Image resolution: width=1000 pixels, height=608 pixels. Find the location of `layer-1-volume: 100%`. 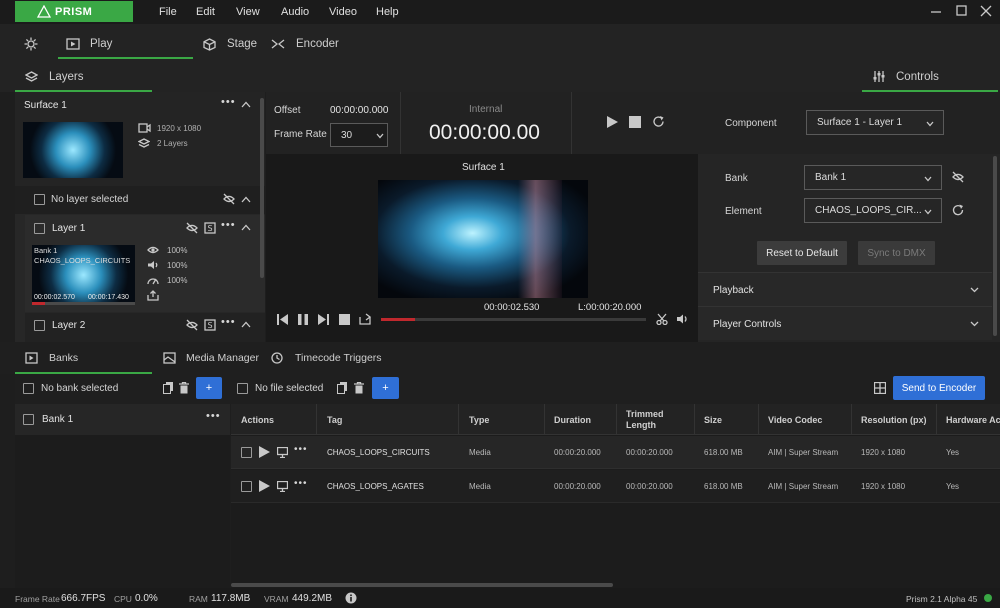

layer-1-volume: 100% is located at coordinates (177, 265).